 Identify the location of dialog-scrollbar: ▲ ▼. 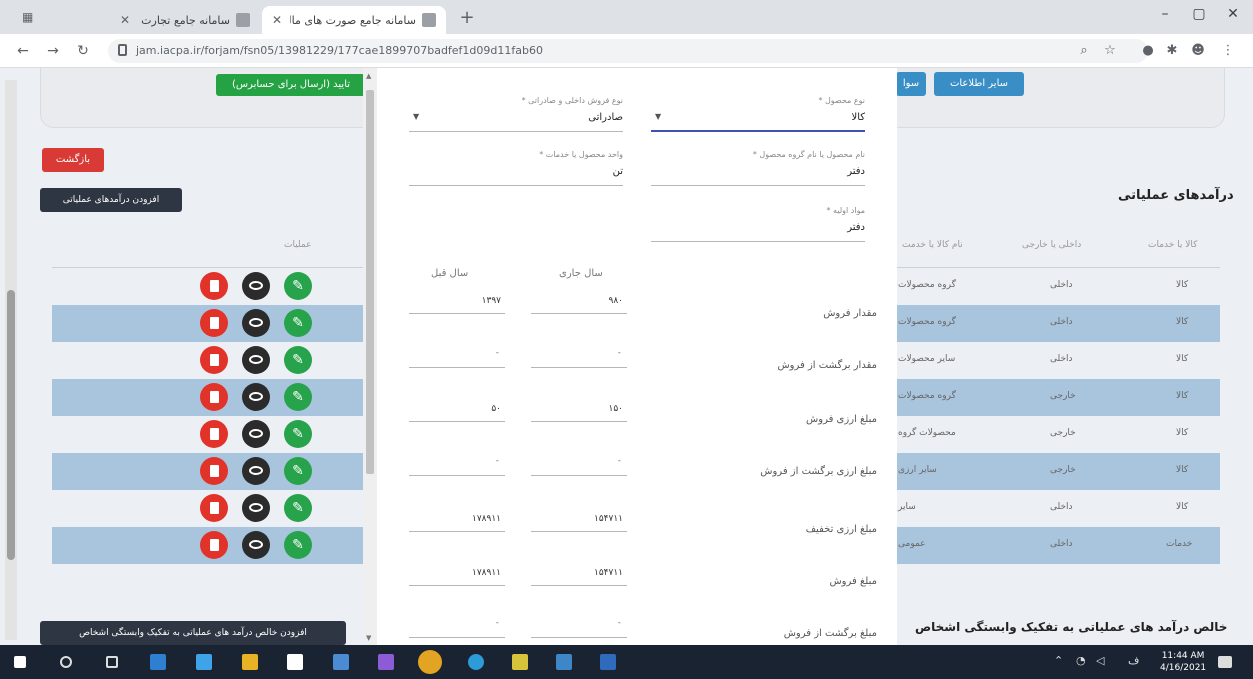
(370, 356).